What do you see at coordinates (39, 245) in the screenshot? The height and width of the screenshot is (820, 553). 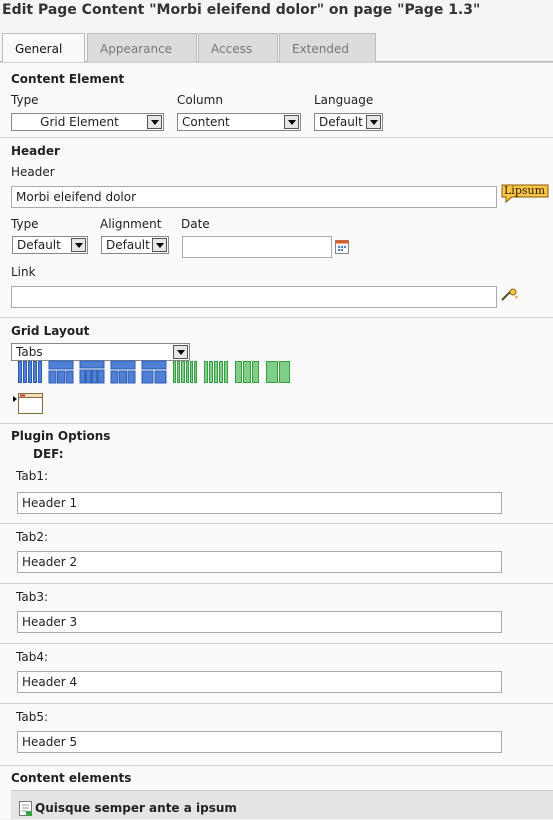 I see `header-type-value: Default` at bounding box center [39, 245].